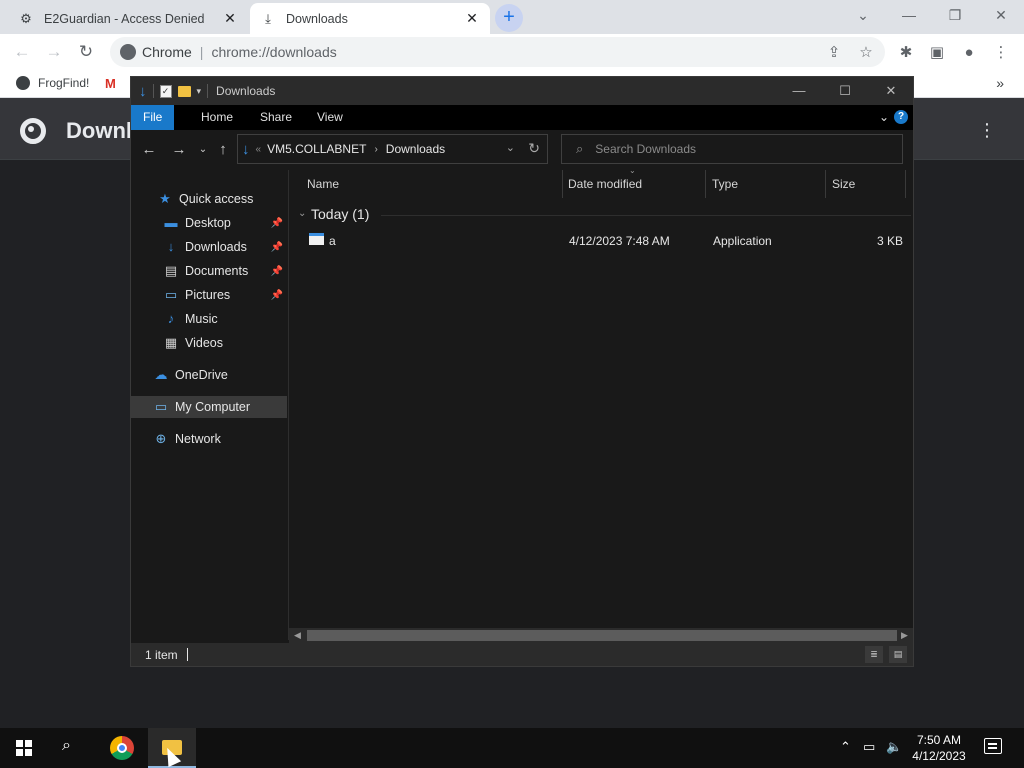  Describe the element at coordinates (834, 53) in the screenshot. I see `share-icon: ⇪` at that location.